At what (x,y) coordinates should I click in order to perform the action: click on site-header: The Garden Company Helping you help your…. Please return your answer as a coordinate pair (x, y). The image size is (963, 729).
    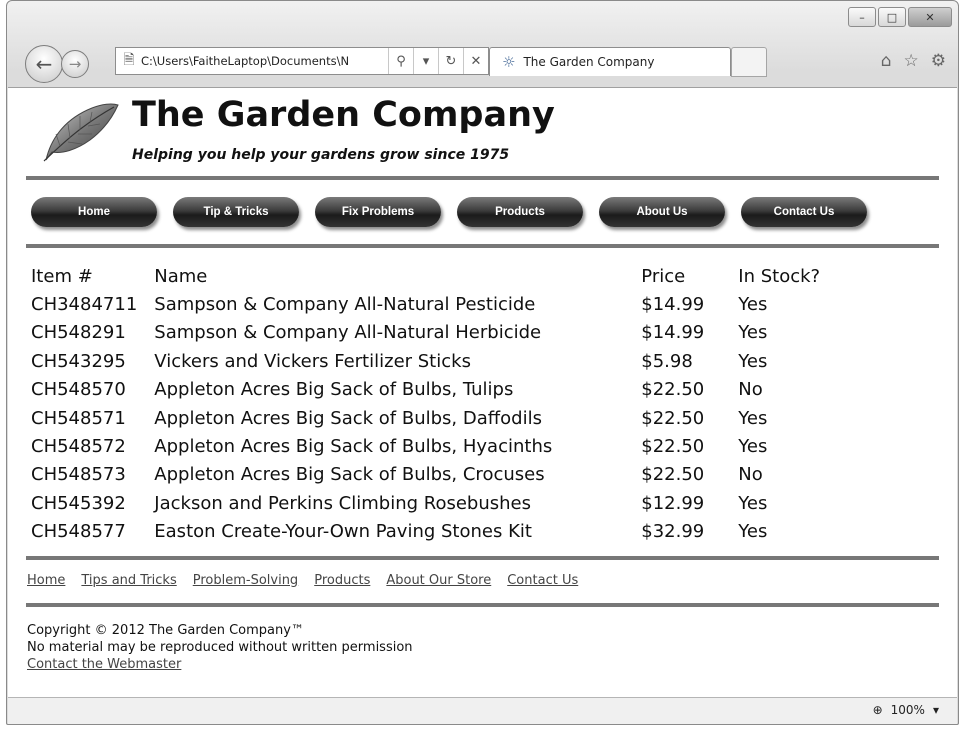
    Looking at the image, I should click on (482, 132).